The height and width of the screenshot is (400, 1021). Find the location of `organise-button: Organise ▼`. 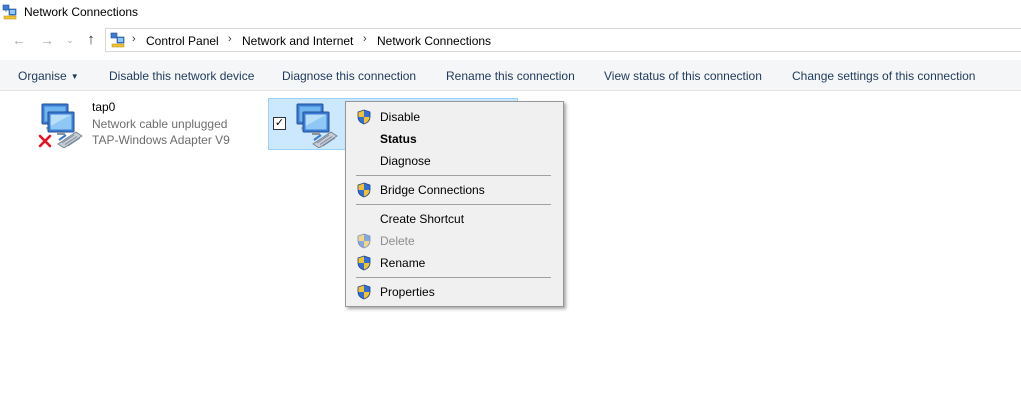

organise-button: Organise ▼ is located at coordinates (48, 76).